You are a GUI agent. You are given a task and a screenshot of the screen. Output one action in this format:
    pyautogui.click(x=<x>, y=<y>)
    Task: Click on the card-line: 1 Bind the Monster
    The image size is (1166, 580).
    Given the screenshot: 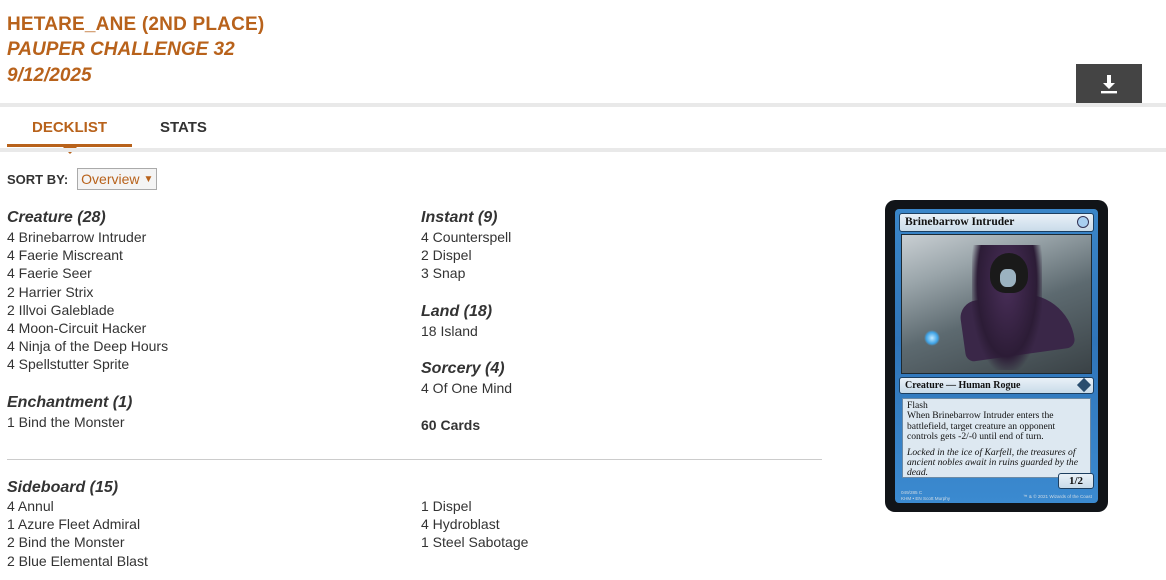 What is the action you would take?
    pyautogui.click(x=207, y=422)
    